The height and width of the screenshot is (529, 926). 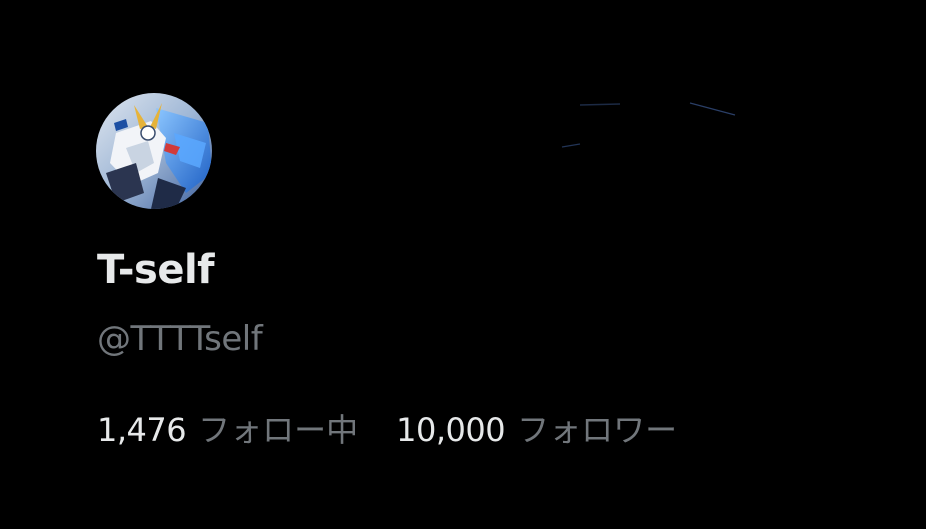 I want to click on robot-mecha-avatar-icon, so click(x=154, y=151).